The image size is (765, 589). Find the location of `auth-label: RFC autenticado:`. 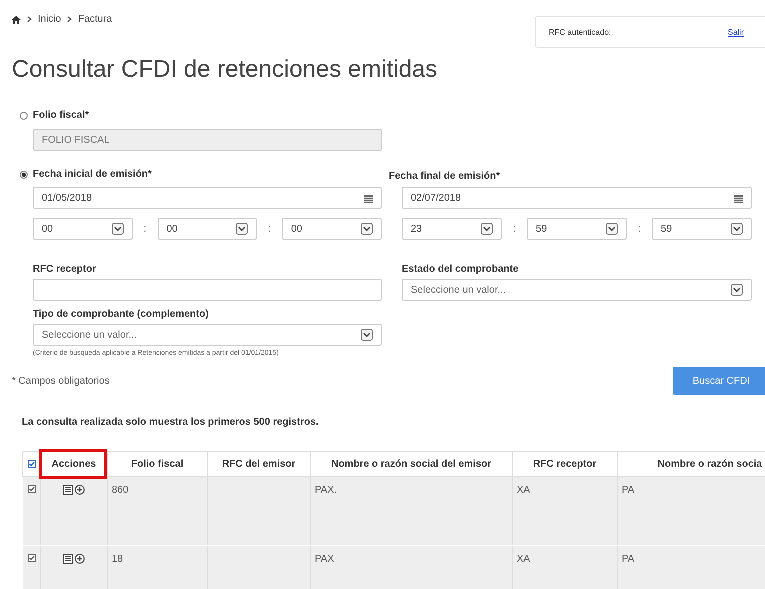

auth-label: RFC autenticado: is located at coordinates (580, 32).